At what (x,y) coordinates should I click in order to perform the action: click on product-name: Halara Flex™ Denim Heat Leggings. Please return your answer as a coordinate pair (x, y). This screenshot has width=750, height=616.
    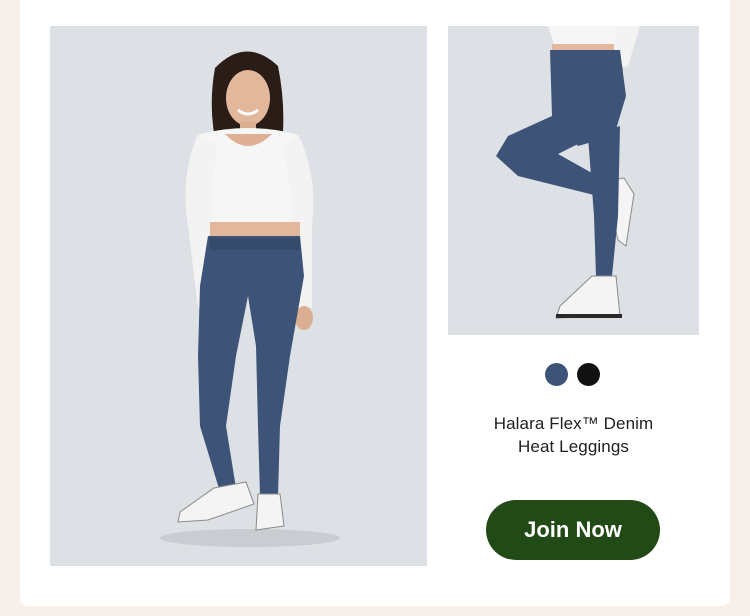
    Looking at the image, I should click on (573, 435).